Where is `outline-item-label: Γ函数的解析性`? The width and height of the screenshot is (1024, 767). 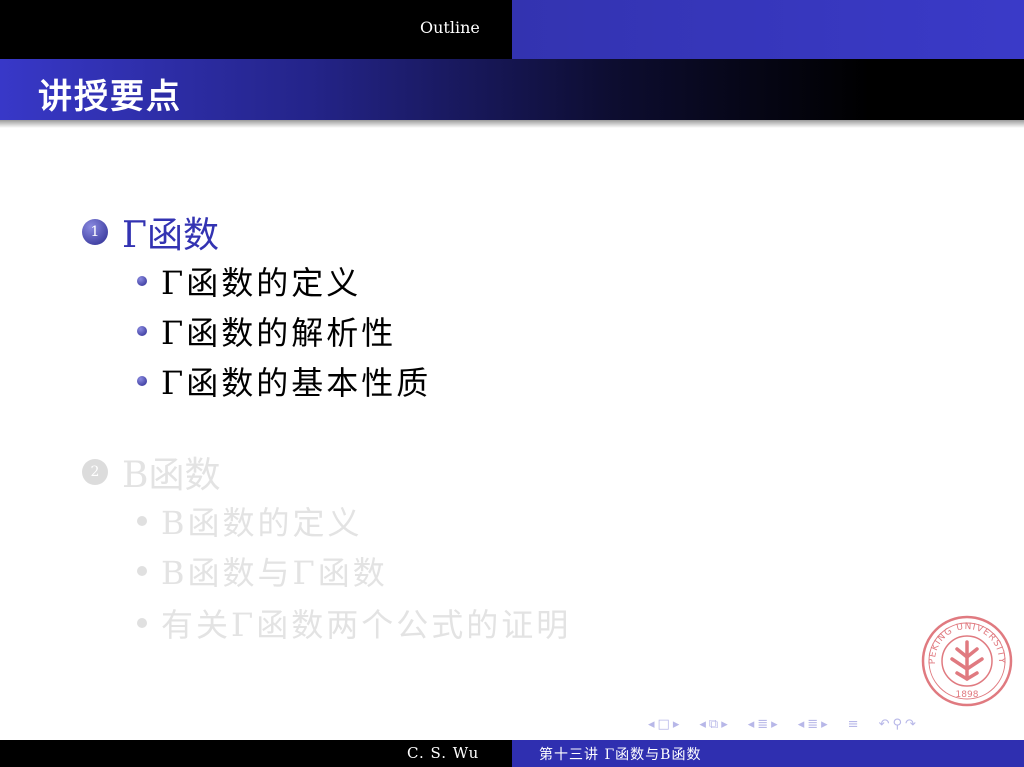 outline-item-label: Γ函数的解析性 is located at coordinates (279, 333).